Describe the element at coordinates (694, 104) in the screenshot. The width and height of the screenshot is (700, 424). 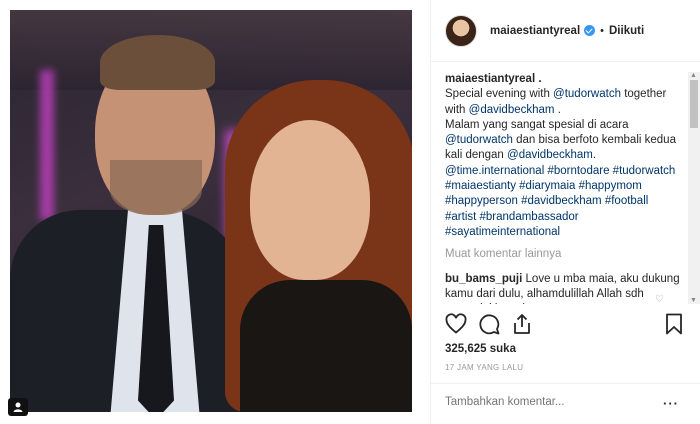
I see `scroll-thumb` at that location.